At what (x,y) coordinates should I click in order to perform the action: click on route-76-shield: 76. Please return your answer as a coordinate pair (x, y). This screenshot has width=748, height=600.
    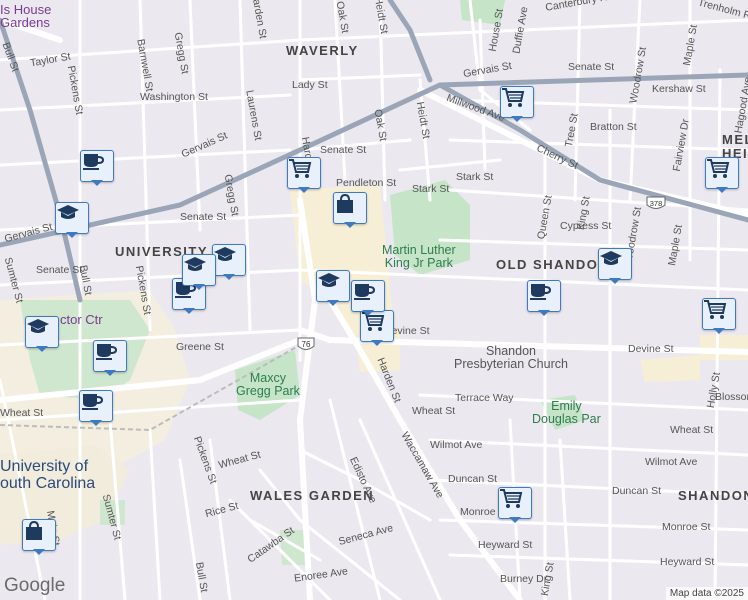
    Looking at the image, I should click on (306, 345).